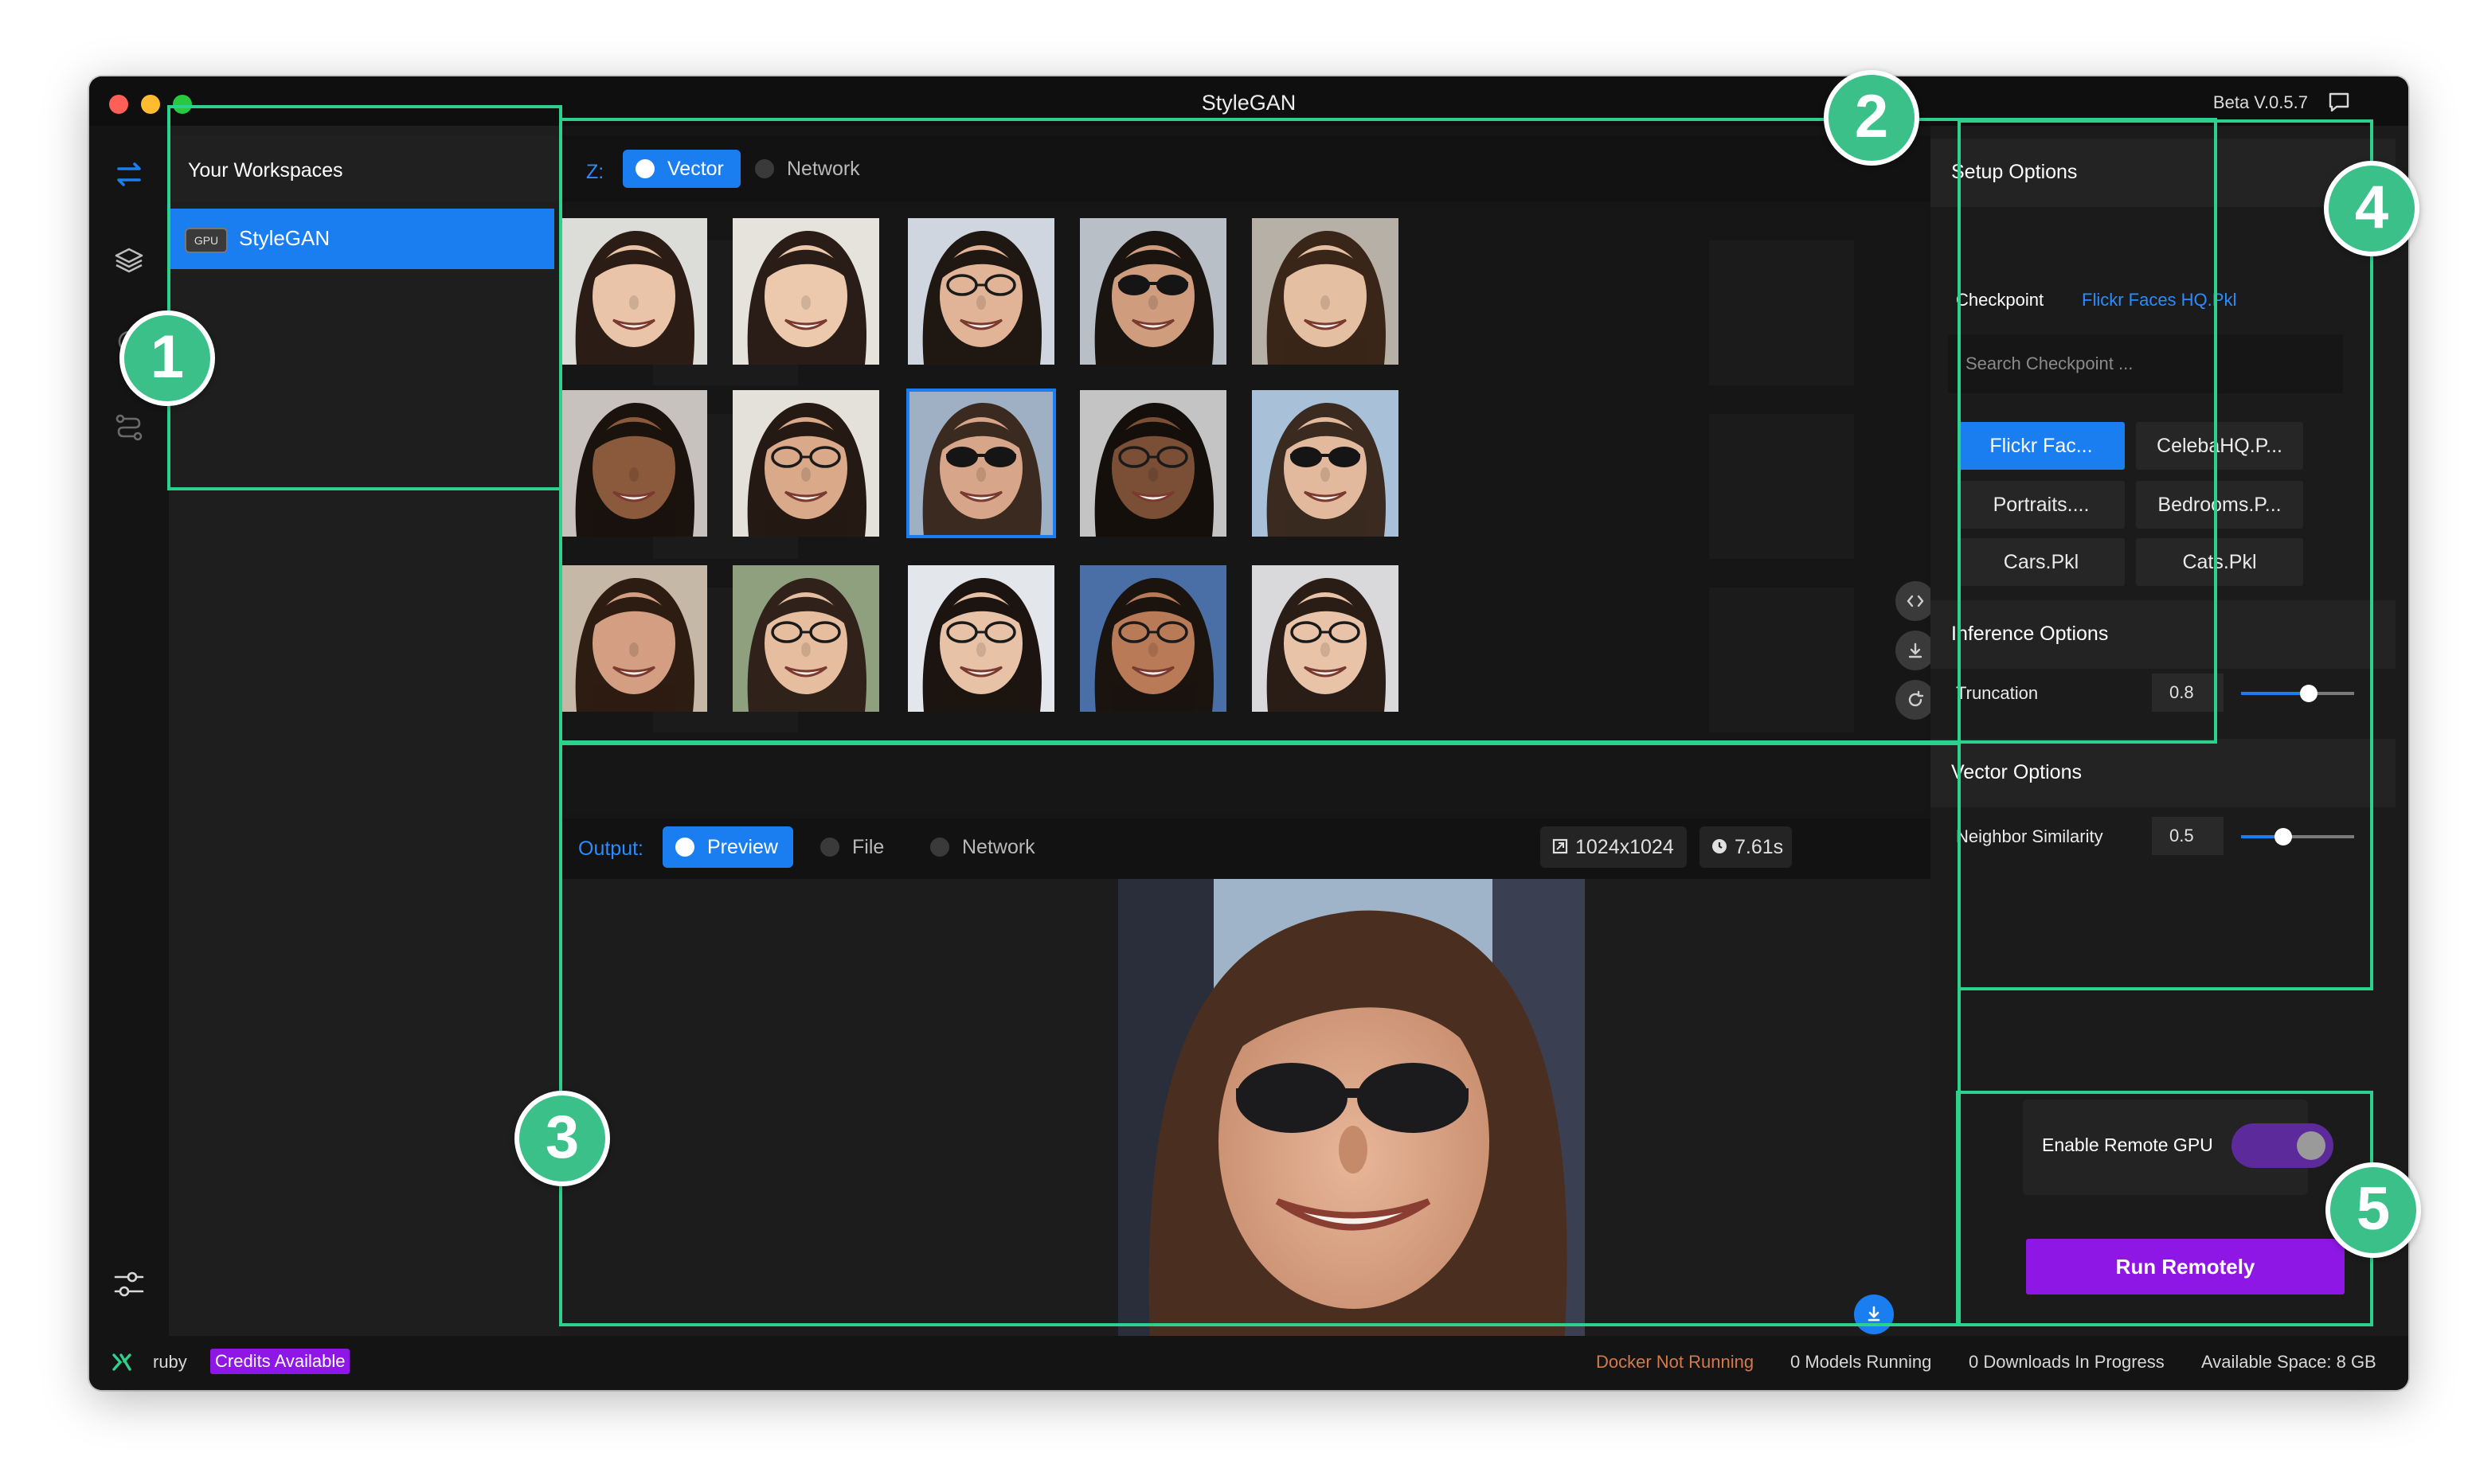 Image resolution: width=2472 pixels, height=1484 pixels. I want to click on models-running-status: 0 Models Running, so click(1861, 1362).